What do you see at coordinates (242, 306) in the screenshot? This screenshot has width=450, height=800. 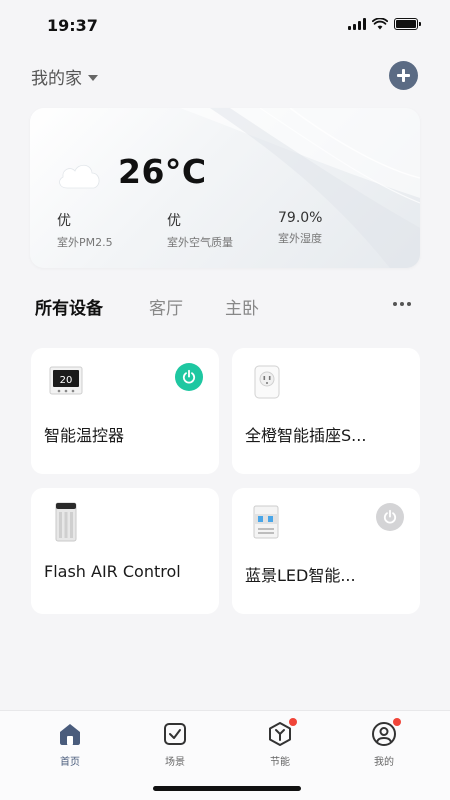 I see `tab-master-bedroom: 主卧` at bounding box center [242, 306].